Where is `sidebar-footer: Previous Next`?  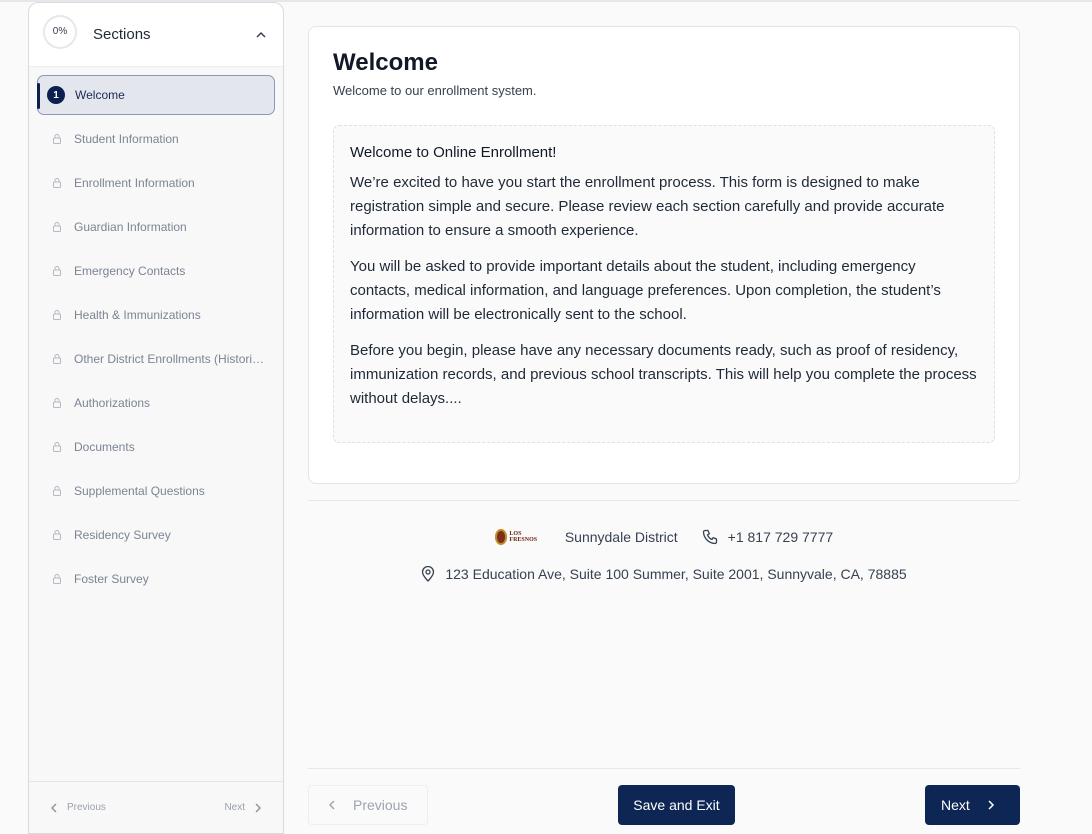 sidebar-footer: Previous Next is located at coordinates (156, 807).